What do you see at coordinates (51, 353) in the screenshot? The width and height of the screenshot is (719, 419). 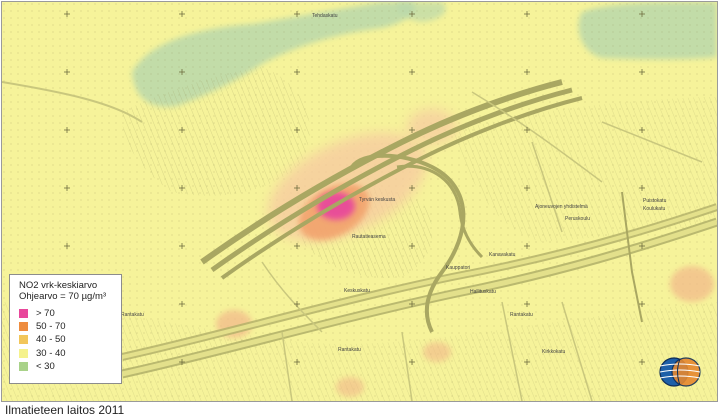 I see `legend-item-label: 30 - 40` at bounding box center [51, 353].